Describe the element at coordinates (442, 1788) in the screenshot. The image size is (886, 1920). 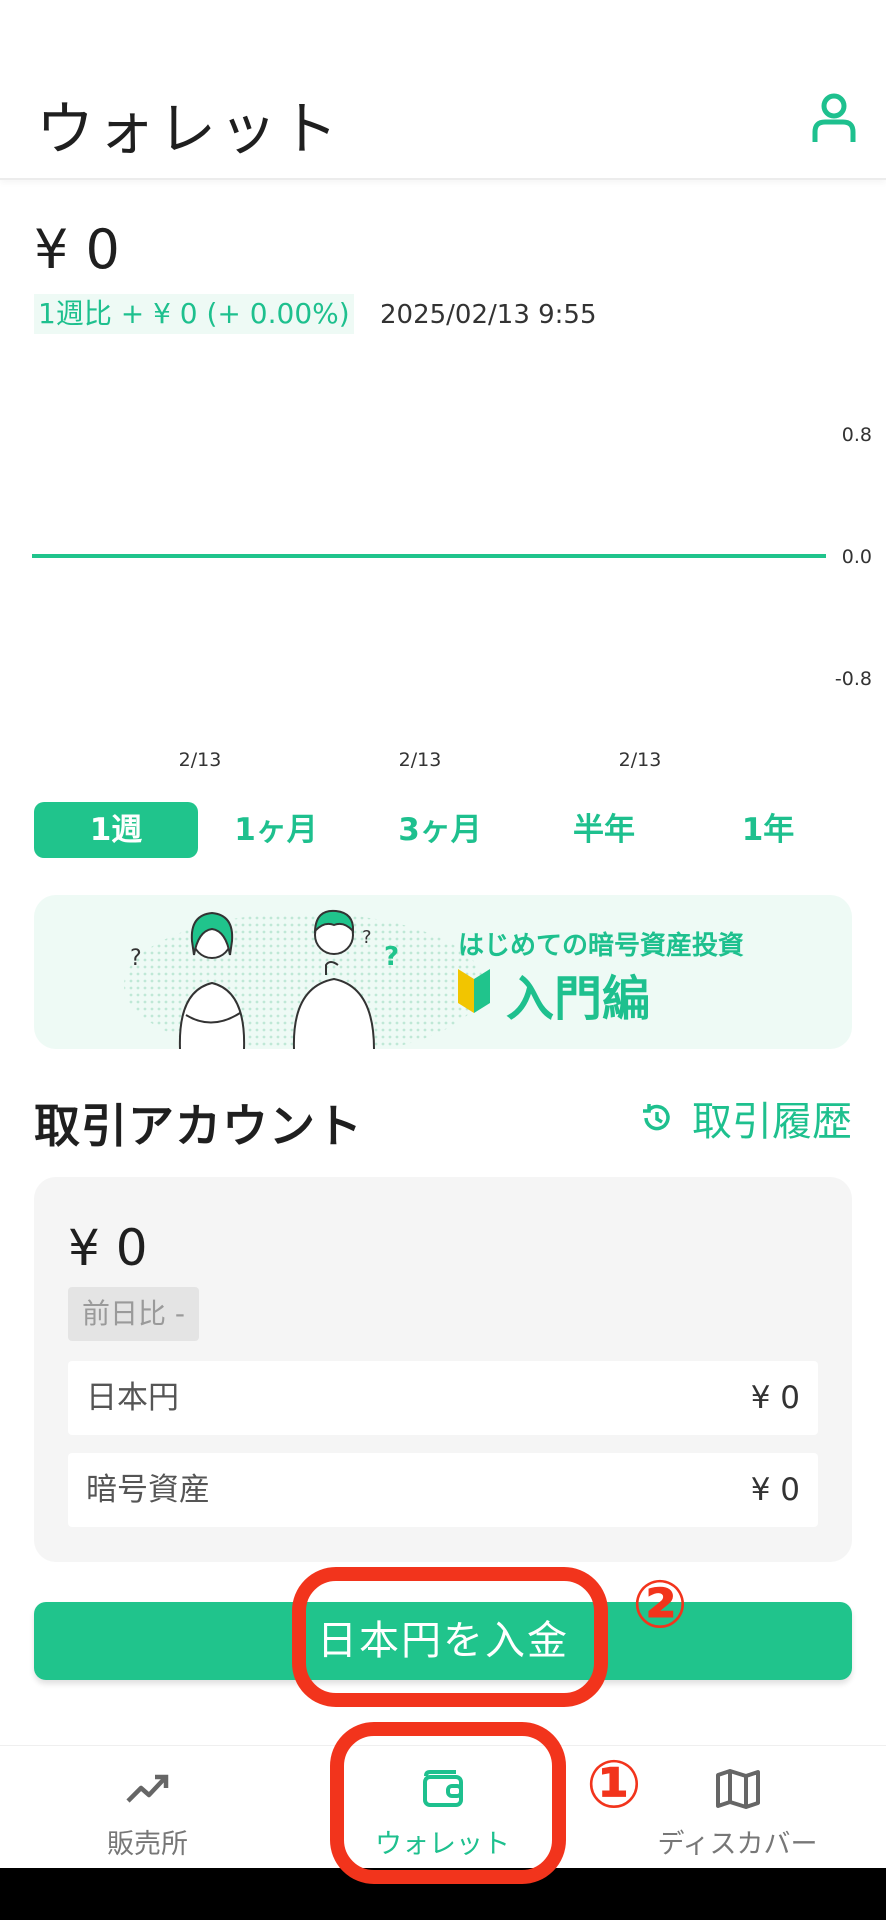
I see `wallet-icon` at that location.